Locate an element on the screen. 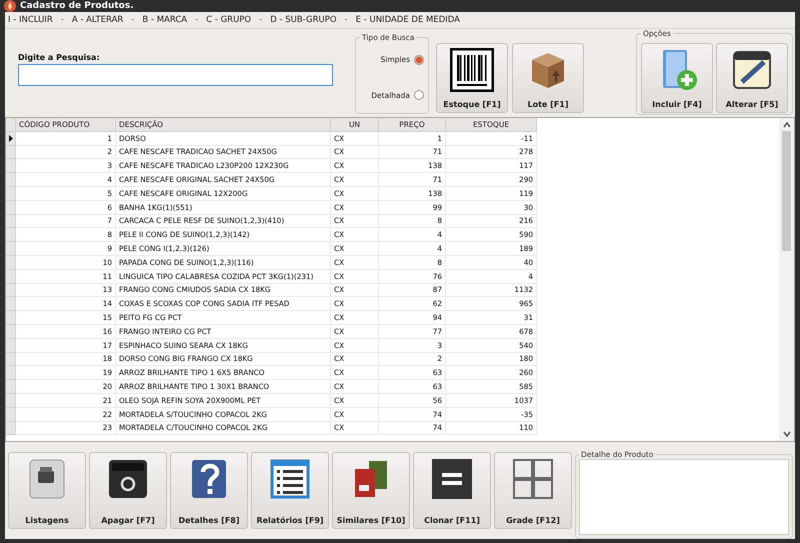 The width and height of the screenshot is (800, 543). toolbar-button: Estoque [F1] is located at coordinates (472, 78).